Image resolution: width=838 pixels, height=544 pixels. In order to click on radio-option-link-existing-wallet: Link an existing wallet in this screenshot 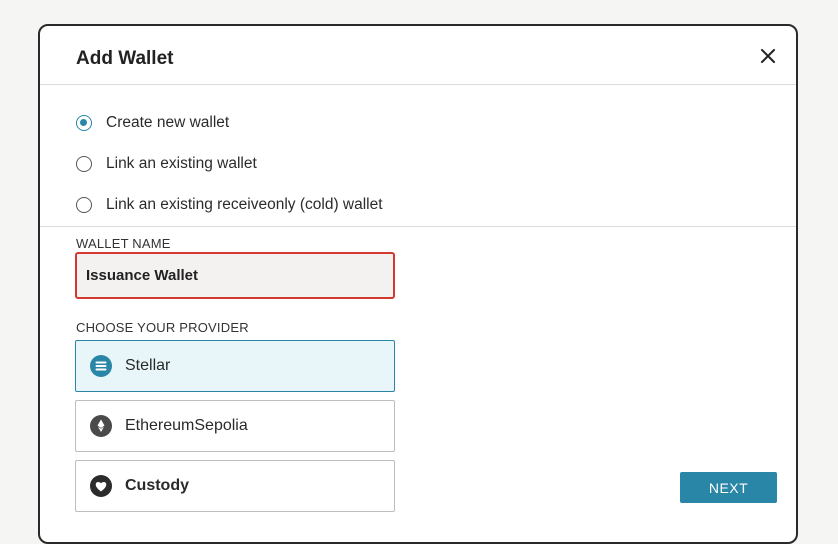, I will do `click(229, 163)`.